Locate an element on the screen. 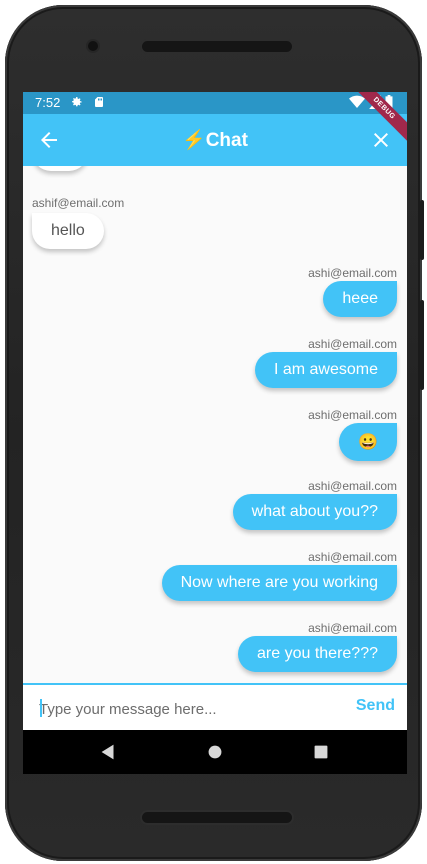 Image resolution: width=427 pixels, height=864 pixels. page-title: ⚡Chat is located at coordinates (215, 140).